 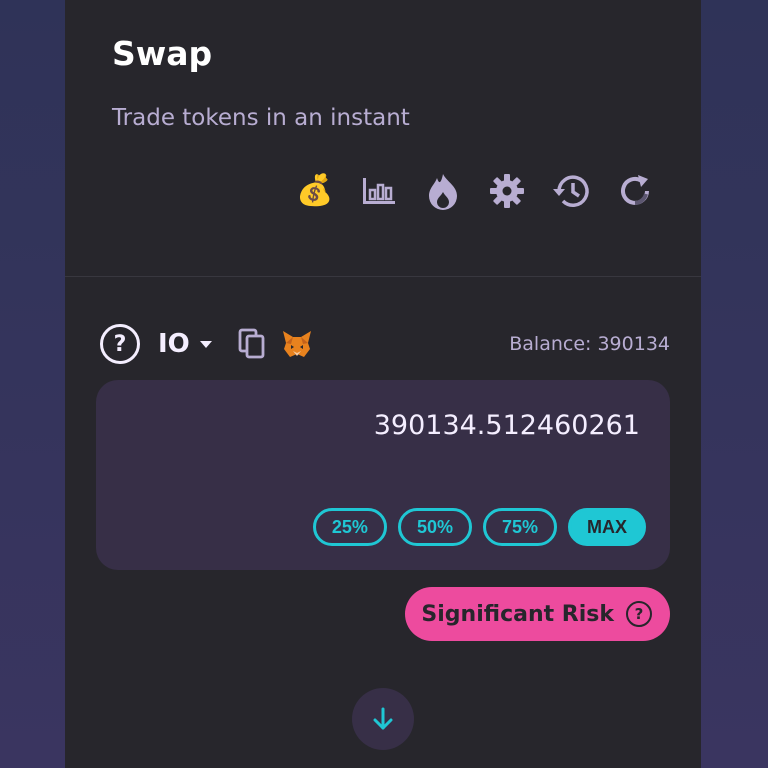 I want to click on fire-icon, so click(x=443, y=191).